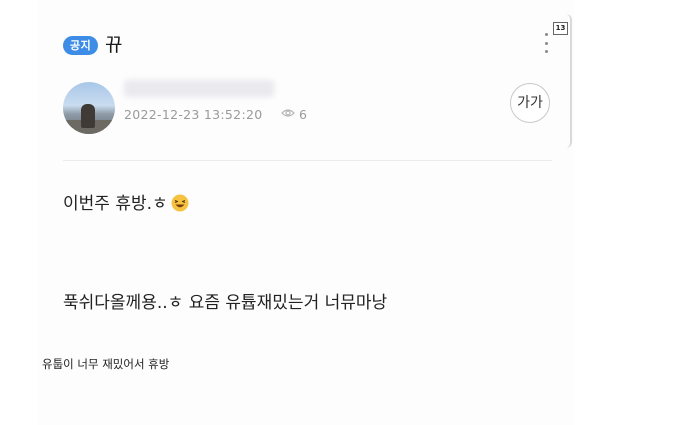  Describe the element at coordinates (106, 364) in the screenshot. I see `image-caption: 유툽이 너무 재밌어서 휴방` at that location.